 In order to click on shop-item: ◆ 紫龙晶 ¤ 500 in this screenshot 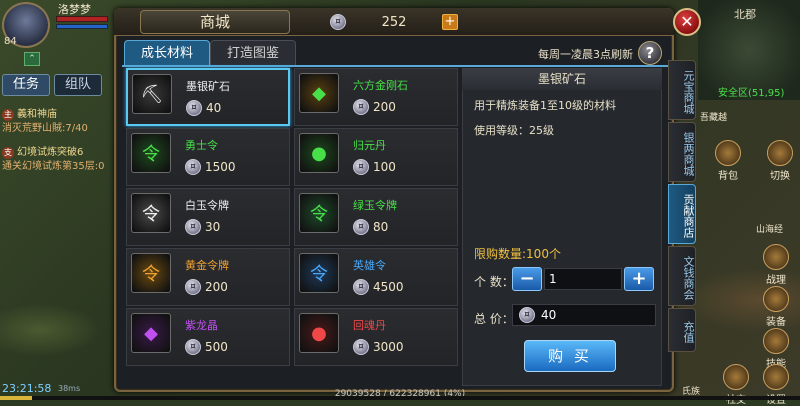, I will do `click(208, 337)`.